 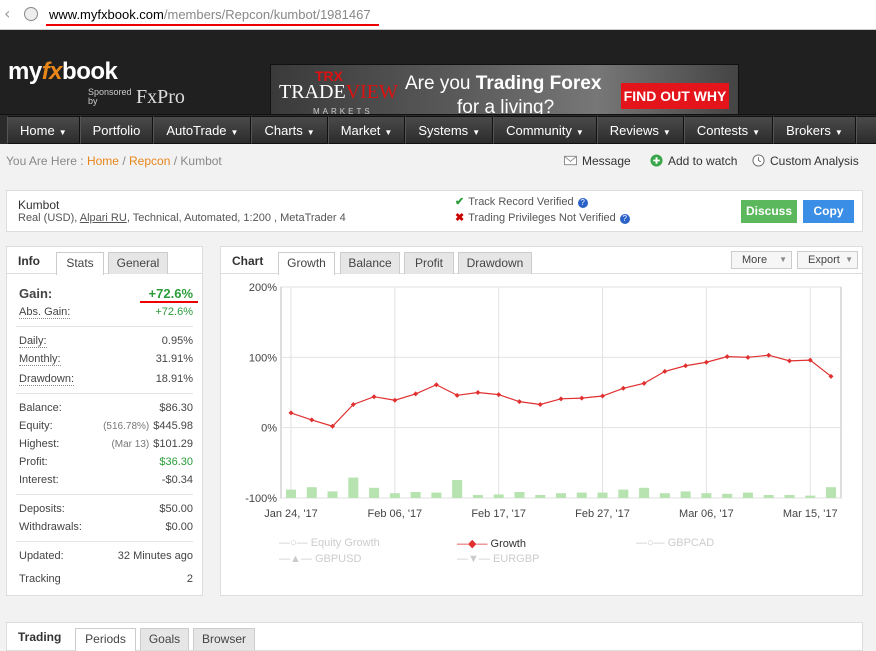 What do you see at coordinates (283, 130) in the screenshot?
I see `nav-item-label: Charts` at bounding box center [283, 130].